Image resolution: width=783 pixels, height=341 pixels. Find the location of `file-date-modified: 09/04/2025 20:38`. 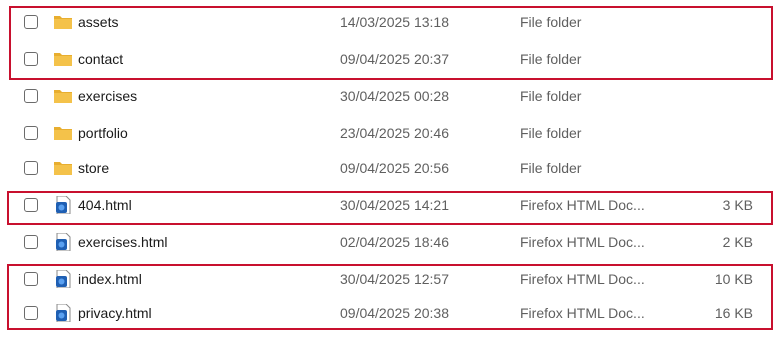

file-date-modified: 09/04/2025 20:38 is located at coordinates (394, 313).